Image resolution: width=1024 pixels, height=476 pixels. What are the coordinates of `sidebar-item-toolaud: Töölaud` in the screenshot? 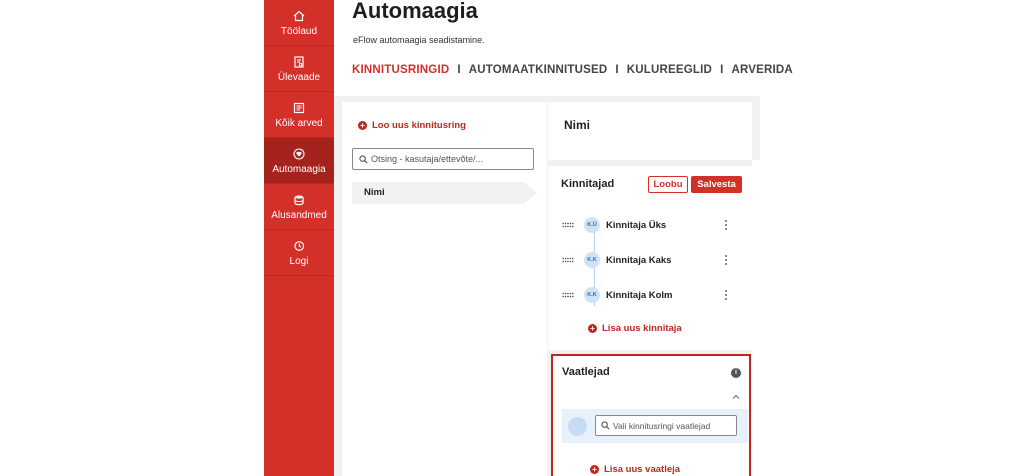 It's located at (299, 23).